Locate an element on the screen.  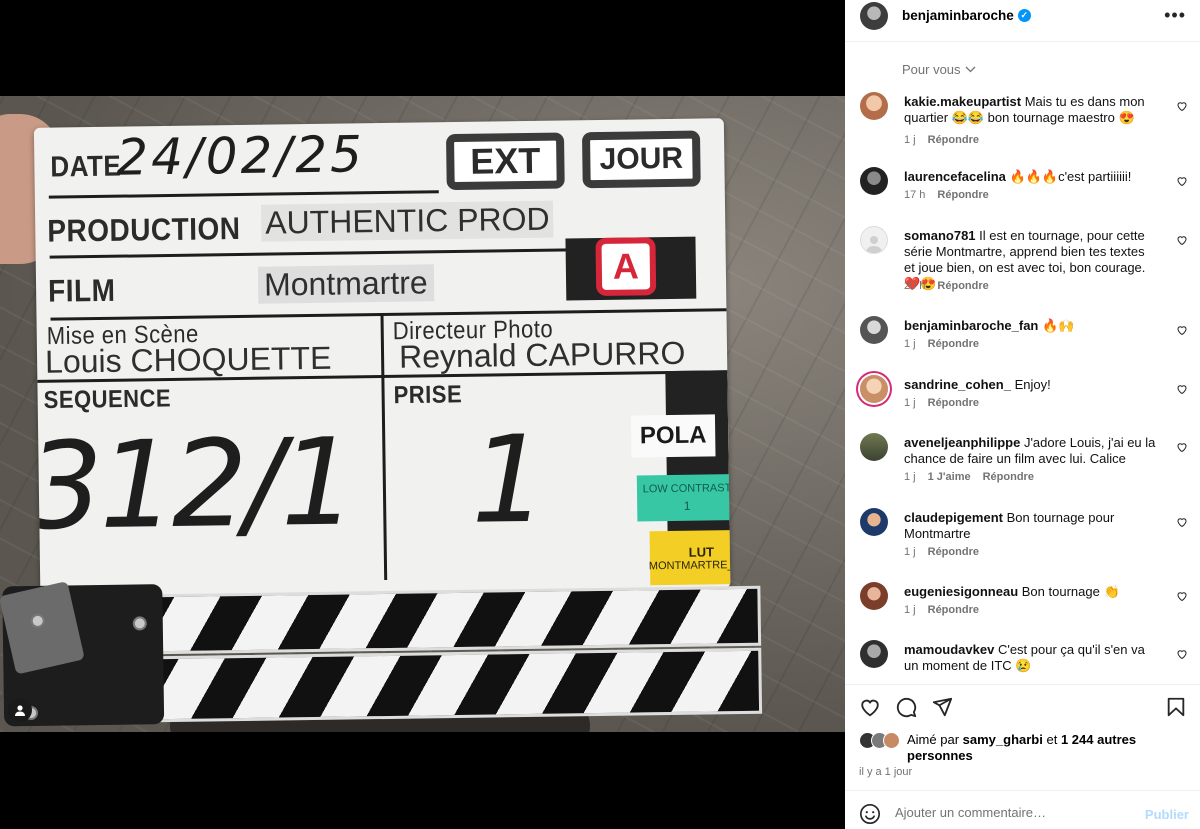
liker-username: samy_gharbi is located at coordinates (1003, 739).